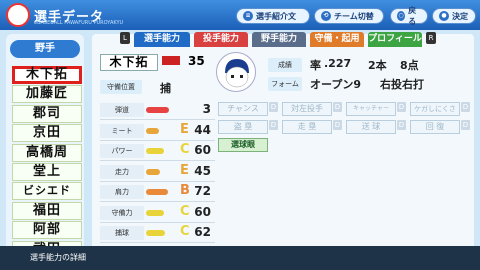 This screenshot has height=270, width=480. I want to click on player-list: 木下拓 加藤匠 郡司 京田 高橋周 堂上 ビシエド 福田 阿部 武田, so click(47, 163).